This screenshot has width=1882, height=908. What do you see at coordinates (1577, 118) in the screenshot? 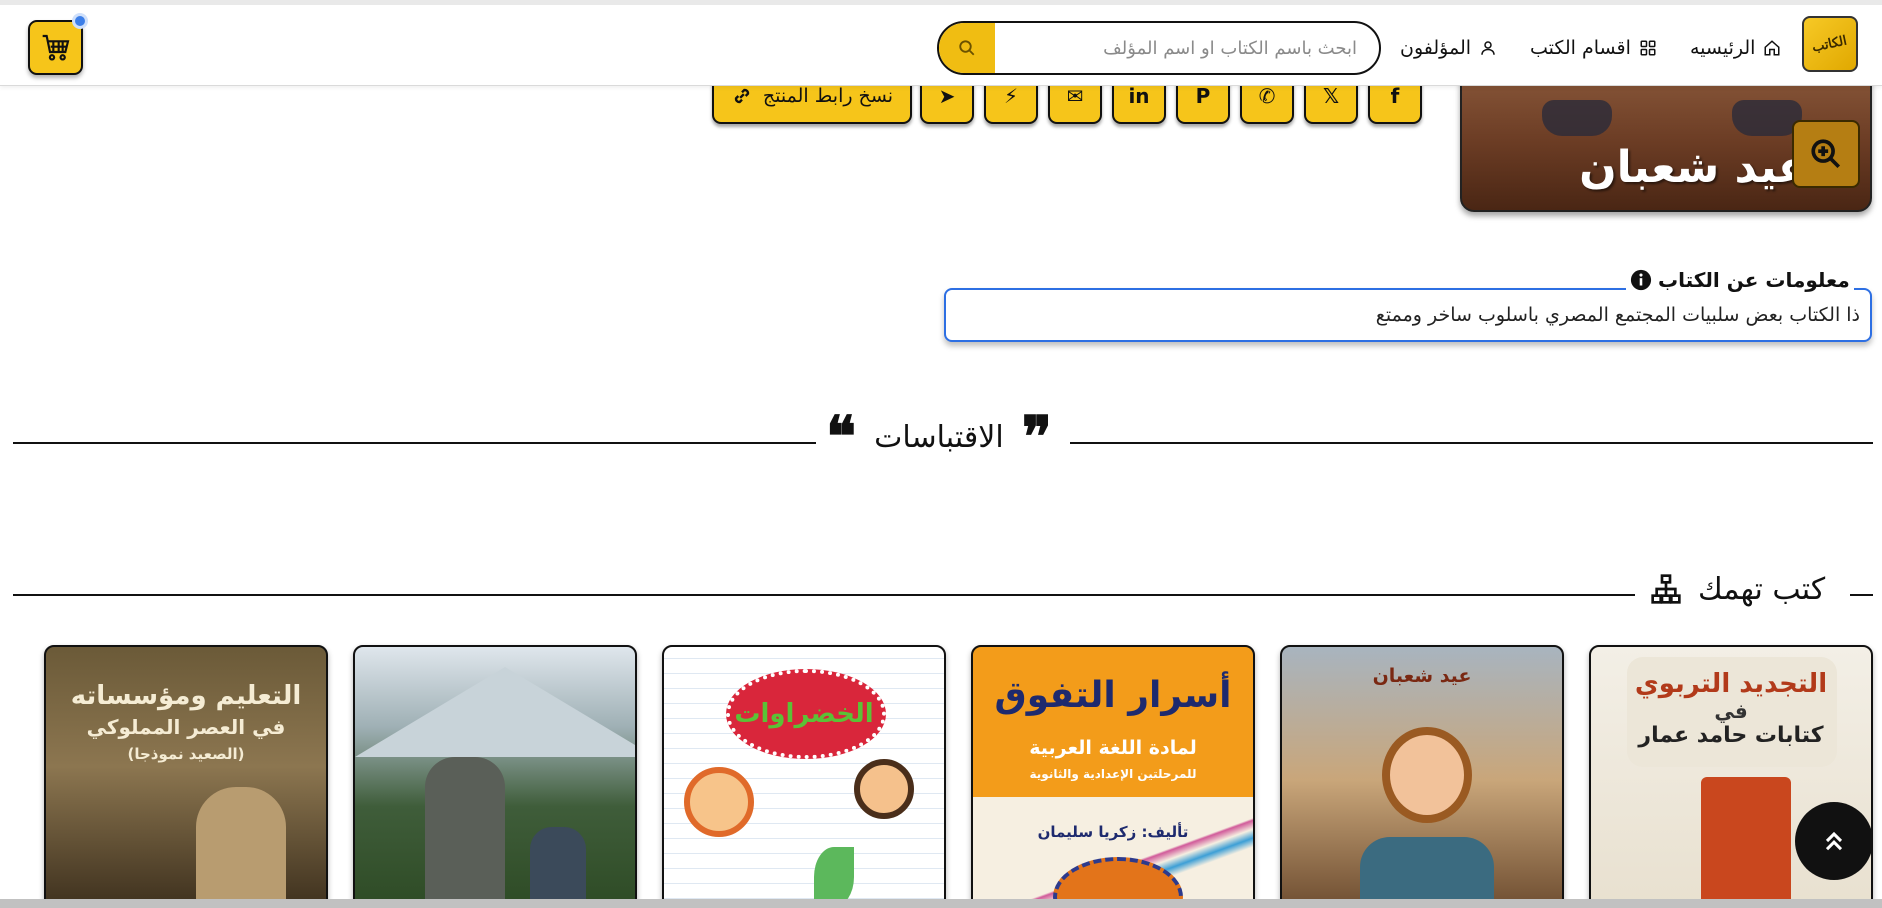
I see `cover-figure` at bounding box center [1577, 118].